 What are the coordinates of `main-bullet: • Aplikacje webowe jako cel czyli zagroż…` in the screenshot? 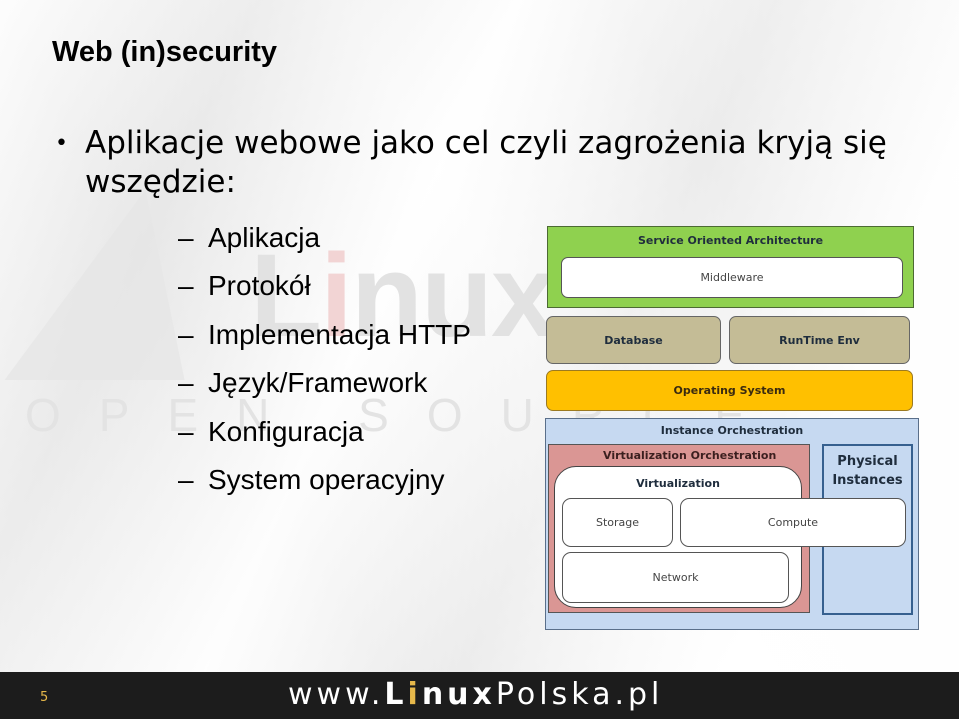 It's located at (485, 163).